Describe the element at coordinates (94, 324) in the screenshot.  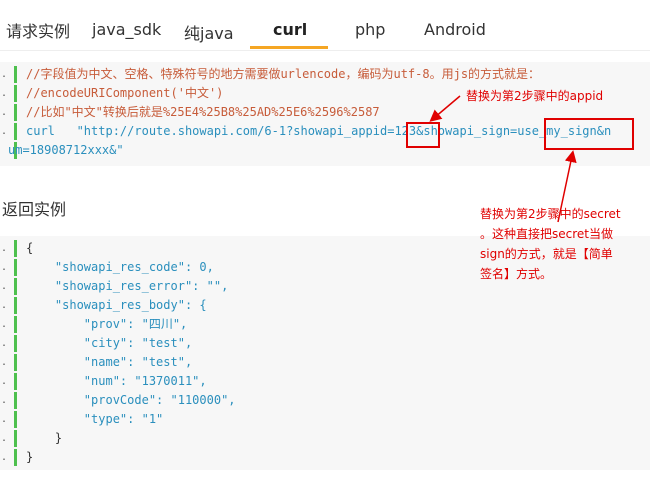
I see `code-line: . "prov": "四川",` at that location.